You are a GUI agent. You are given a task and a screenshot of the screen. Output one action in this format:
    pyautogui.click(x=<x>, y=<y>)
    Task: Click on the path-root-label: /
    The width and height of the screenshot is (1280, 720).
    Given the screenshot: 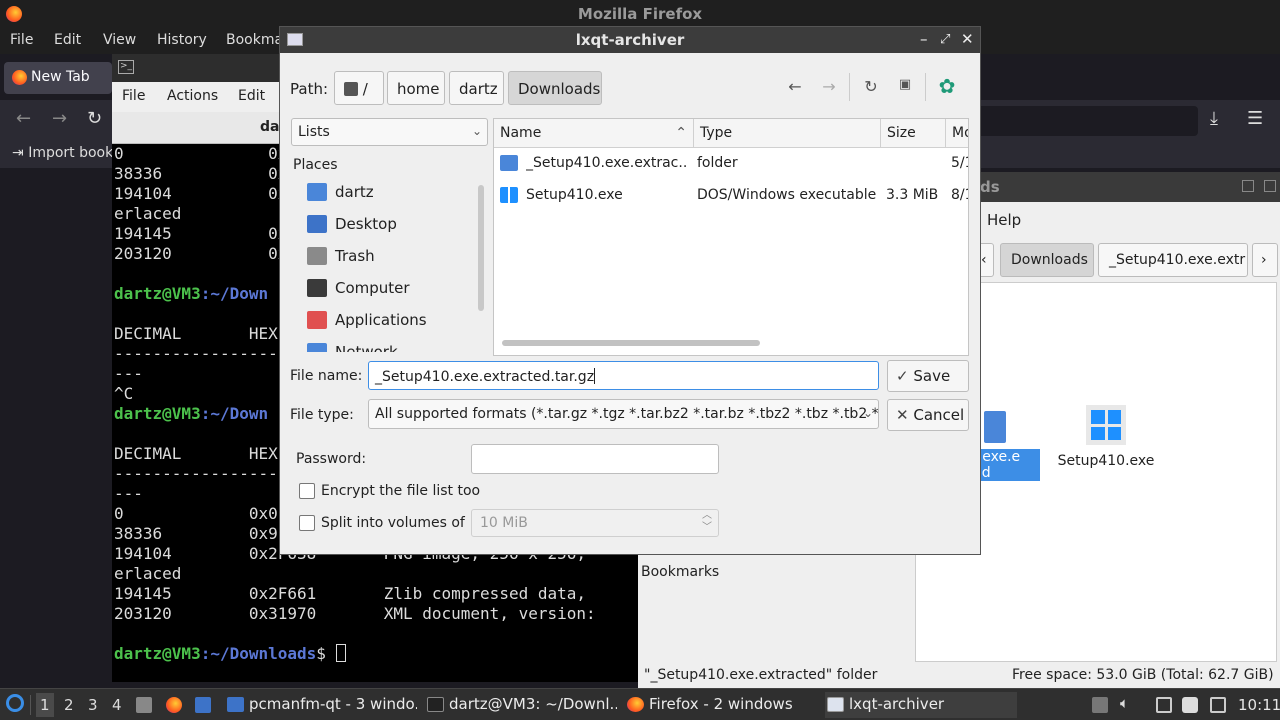 What is the action you would take?
    pyautogui.click(x=365, y=89)
    